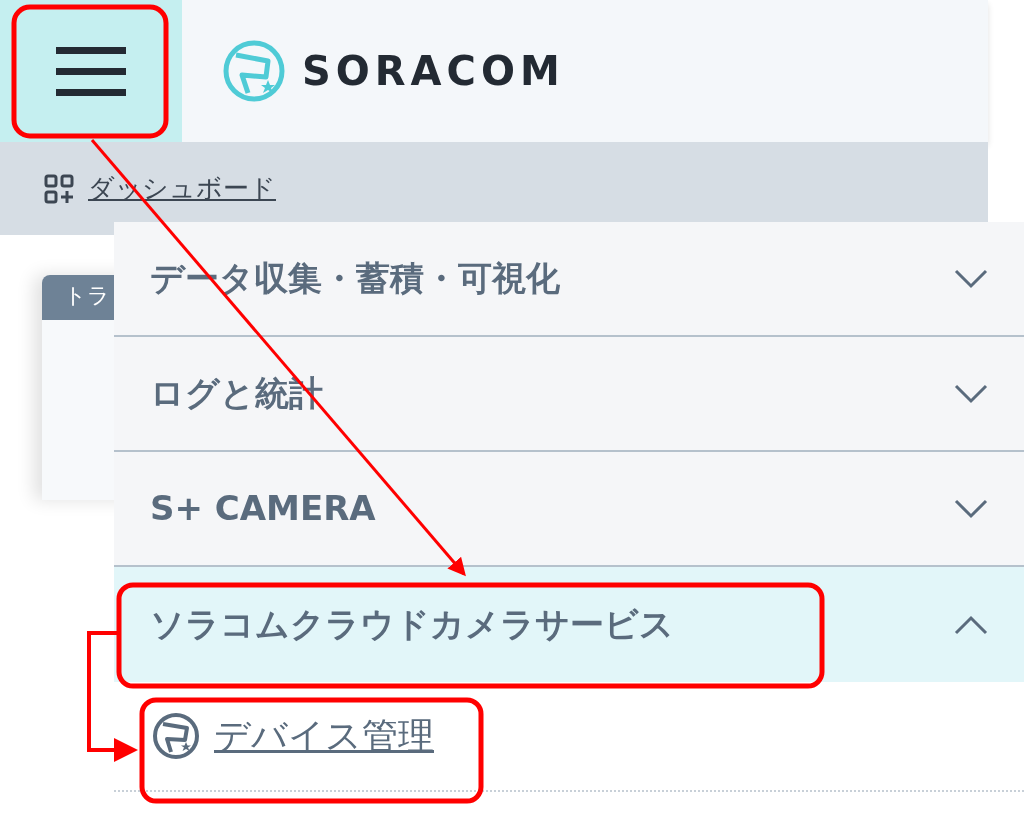  Describe the element at coordinates (91, 71) in the screenshot. I see `menu-button` at that location.